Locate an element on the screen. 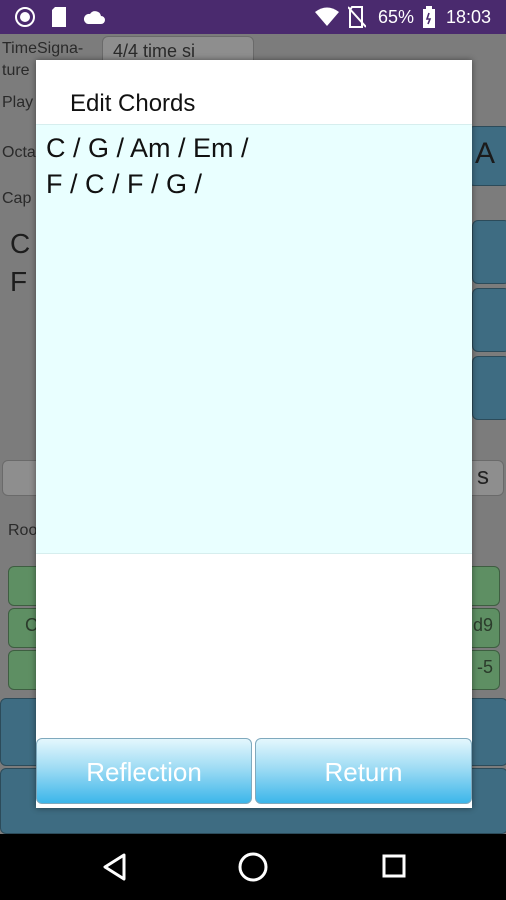  reflection-button: Reflection is located at coordinates (144, 771).